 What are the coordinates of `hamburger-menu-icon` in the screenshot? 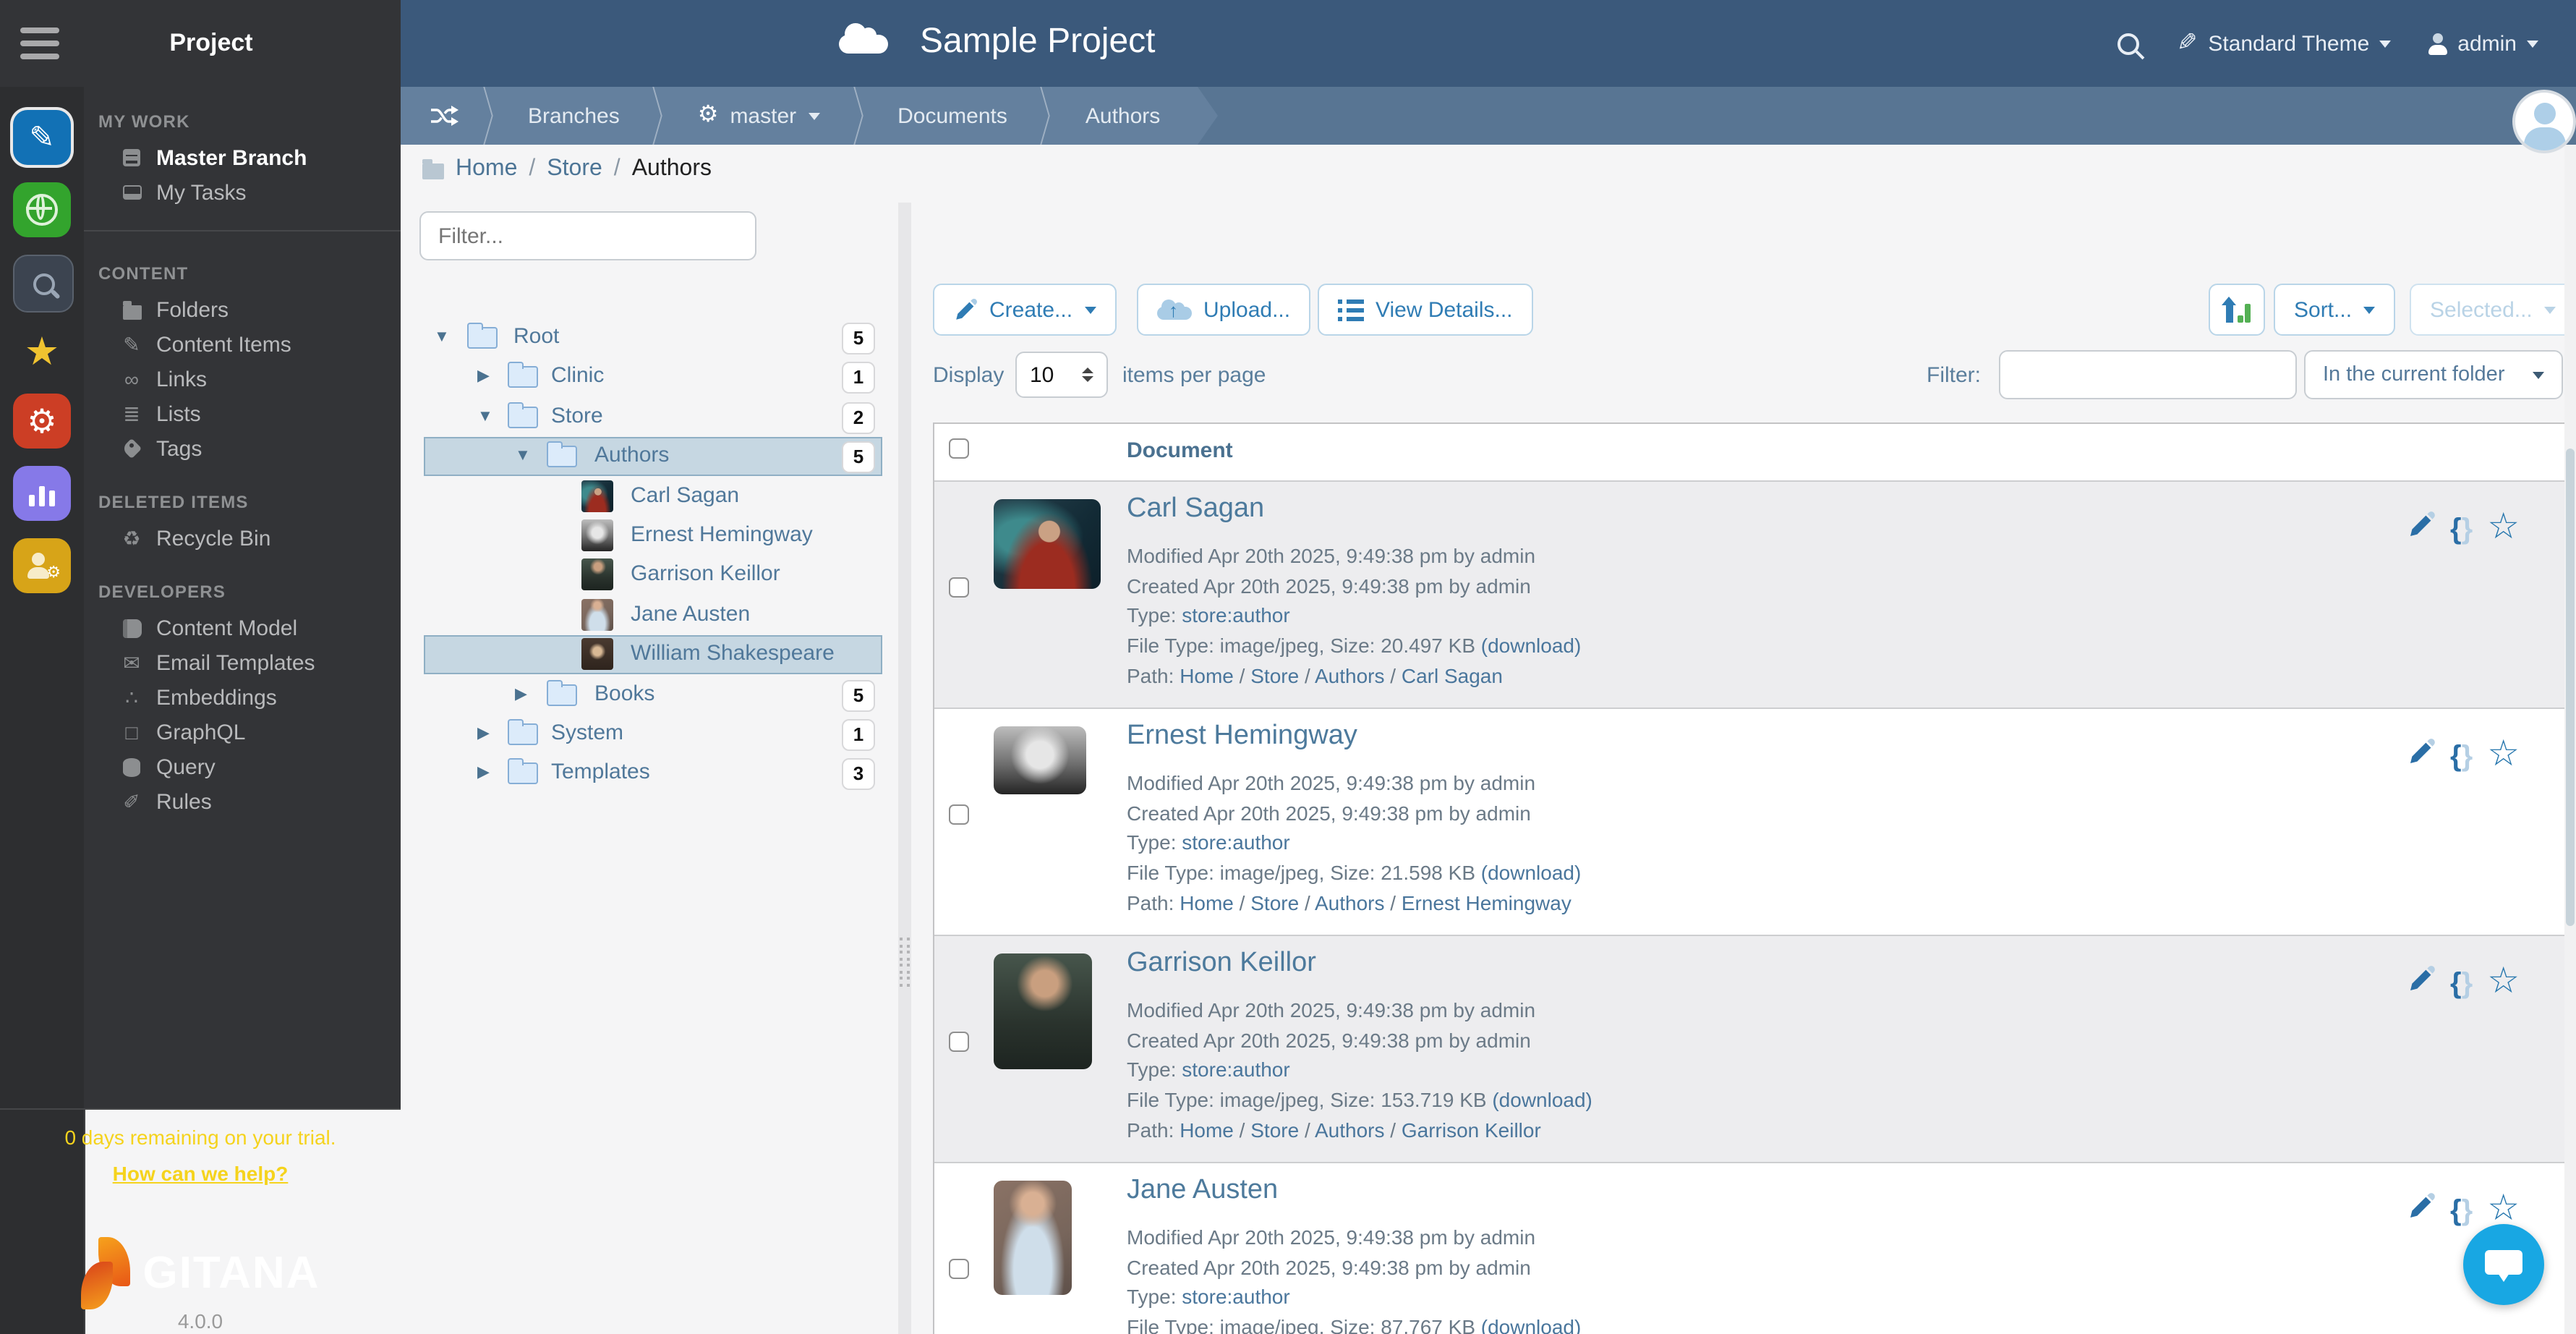 It's located at (39, 43).